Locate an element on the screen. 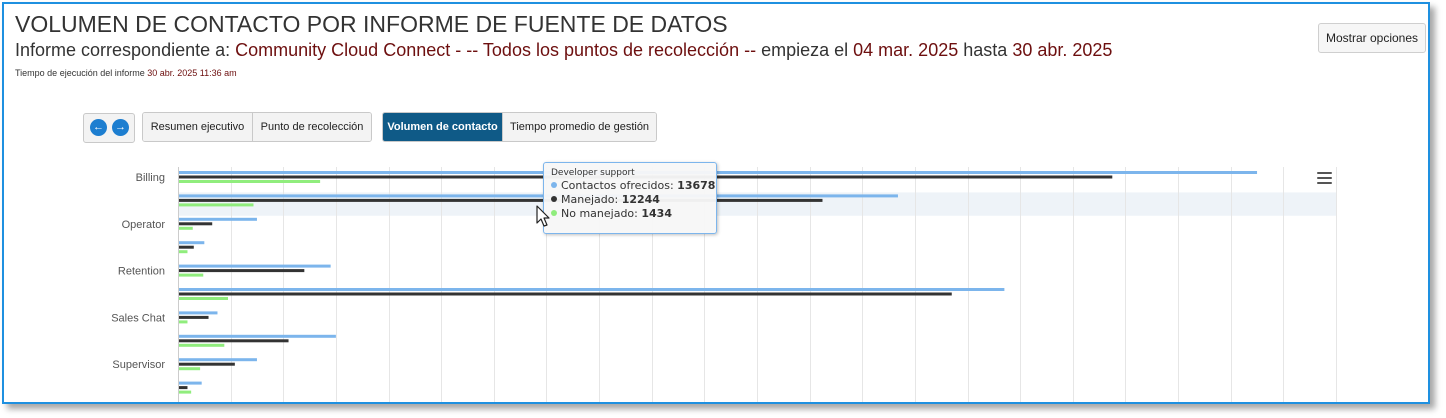 The height and width of the screenshot is (418, 1446). tooltip-value: 12244 is located at coordinates (640, 199).